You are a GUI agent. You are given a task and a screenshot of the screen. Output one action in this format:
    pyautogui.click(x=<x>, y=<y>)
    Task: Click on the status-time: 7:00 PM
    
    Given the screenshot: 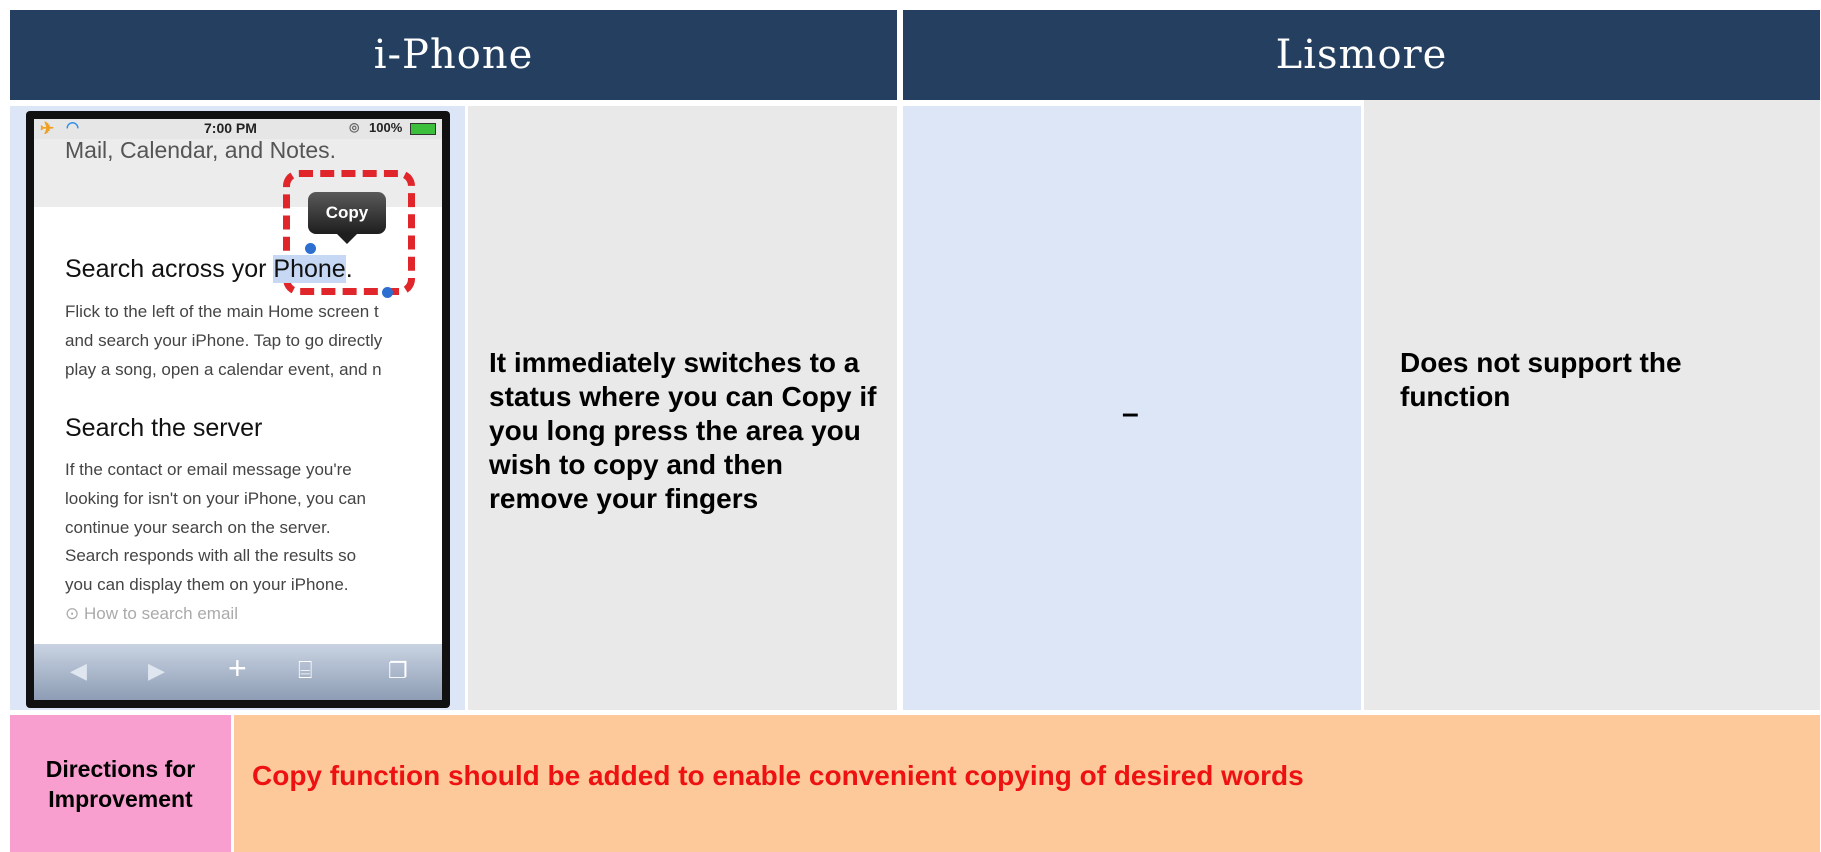 What is the action you would take?
    pyautogui.click(x=230, y=128)
    